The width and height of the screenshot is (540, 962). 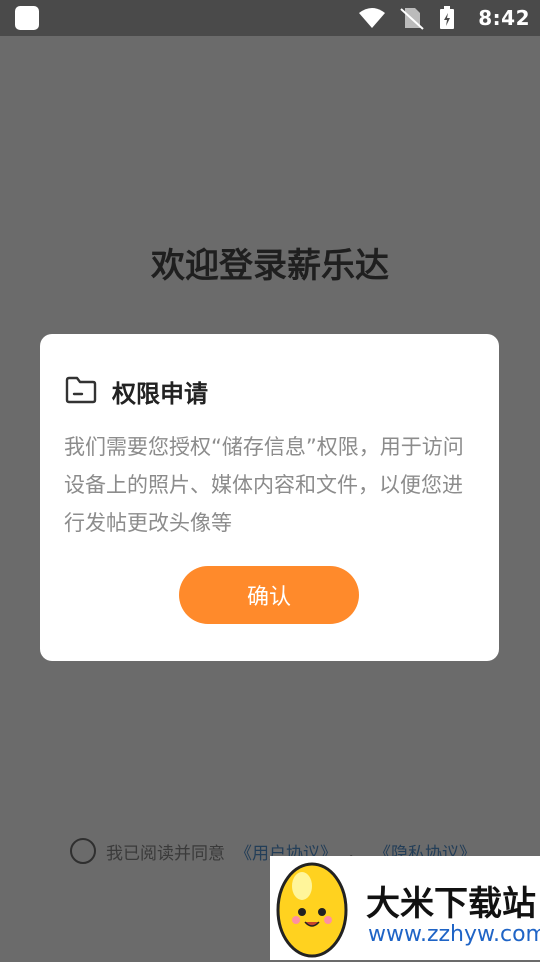 I want to click on app-notification-icon, so click(x=27, y=18).